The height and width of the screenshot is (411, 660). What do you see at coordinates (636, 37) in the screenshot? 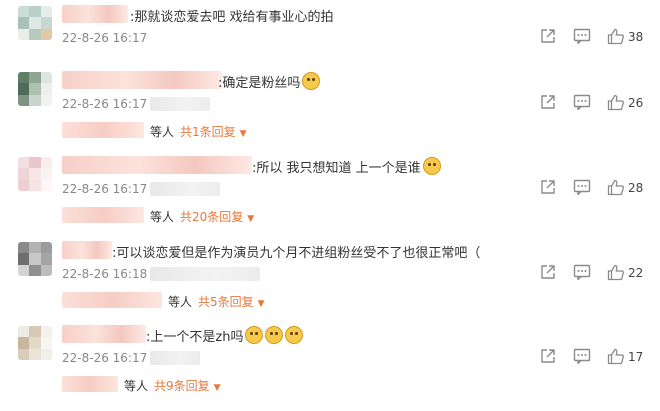
I see `like-count: 38` at bounding box center [636, 37].